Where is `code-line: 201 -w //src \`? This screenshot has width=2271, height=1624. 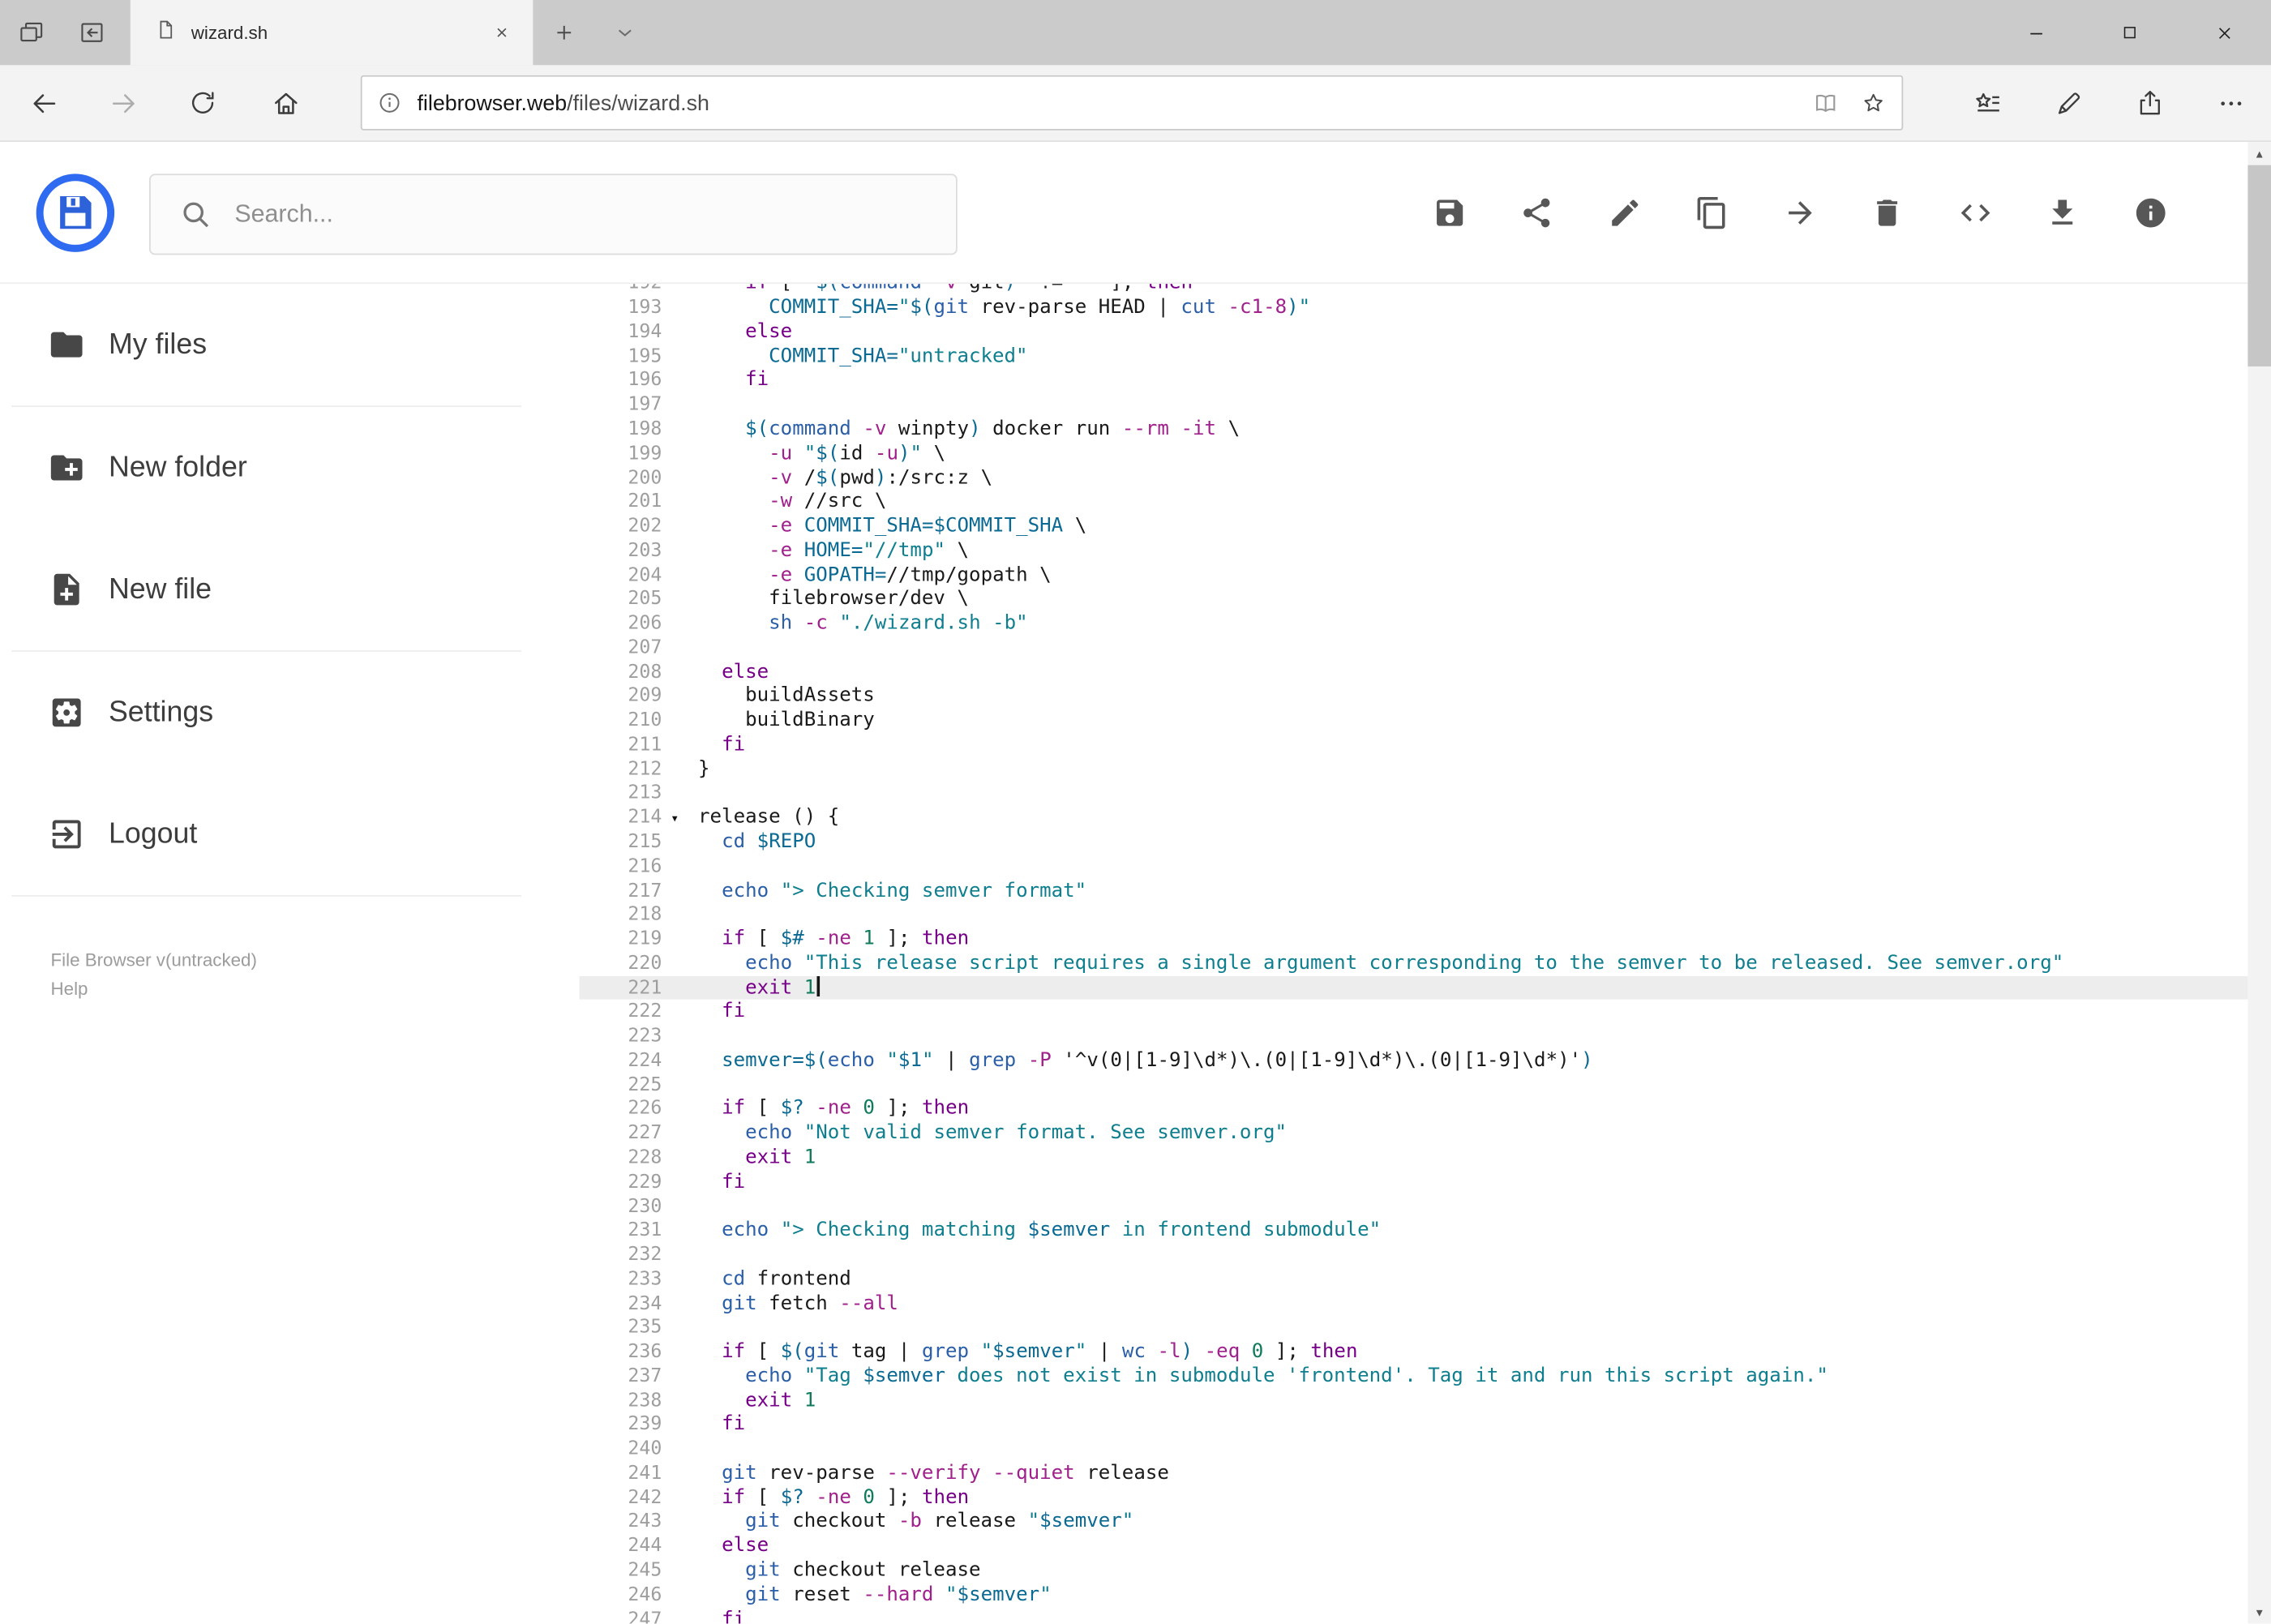
code-line: 201 -w //src \ is located at coordinates (1414, 502).